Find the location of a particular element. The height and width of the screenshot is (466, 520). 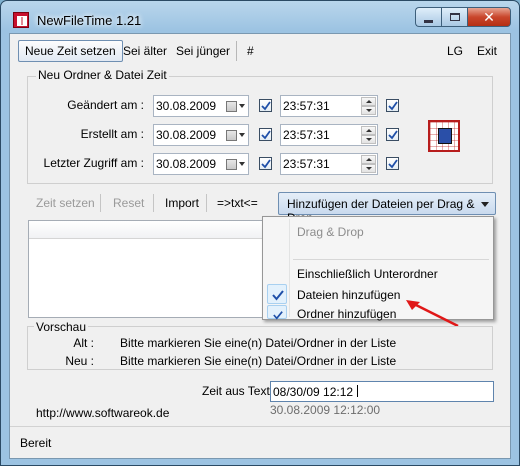

popup-item-add-folders: Ordner hinzufügen is located at coordinates (346, 314).